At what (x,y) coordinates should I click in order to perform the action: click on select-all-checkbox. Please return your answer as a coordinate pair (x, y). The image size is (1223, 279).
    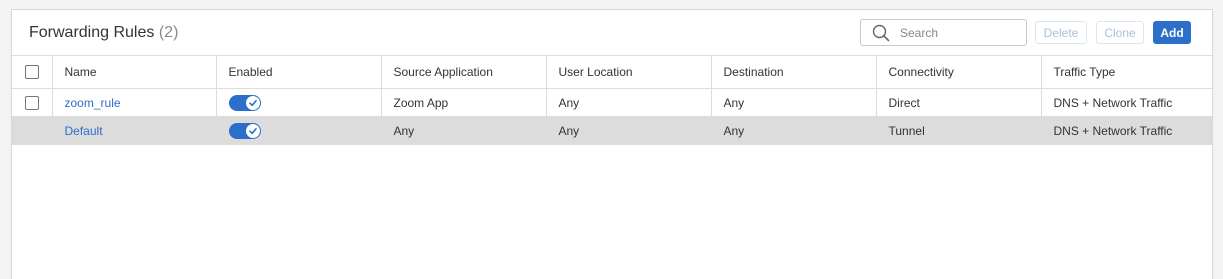
    Looking at the image, I should click on (31, 72).